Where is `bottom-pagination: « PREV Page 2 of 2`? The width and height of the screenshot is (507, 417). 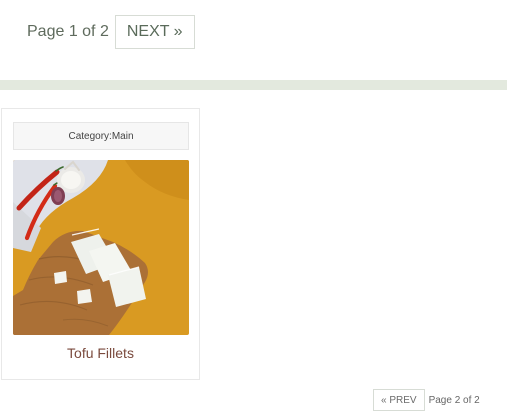
bottom-pagination: « PREV Page 2 of 2 is located at coordinates (426, 400).